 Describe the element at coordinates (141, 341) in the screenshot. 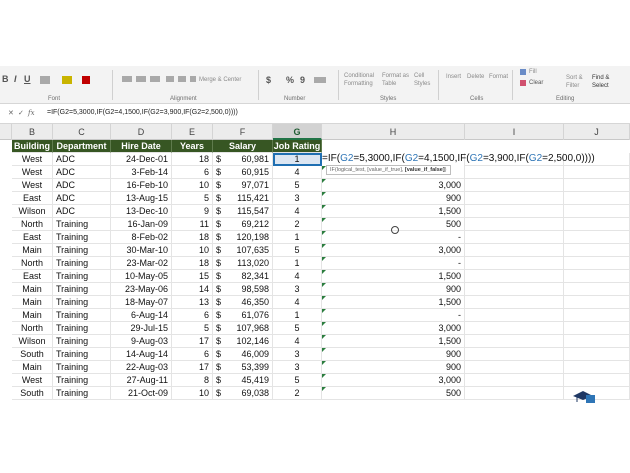

I see `cell-hire-date: 9-Aug-03` at that location.